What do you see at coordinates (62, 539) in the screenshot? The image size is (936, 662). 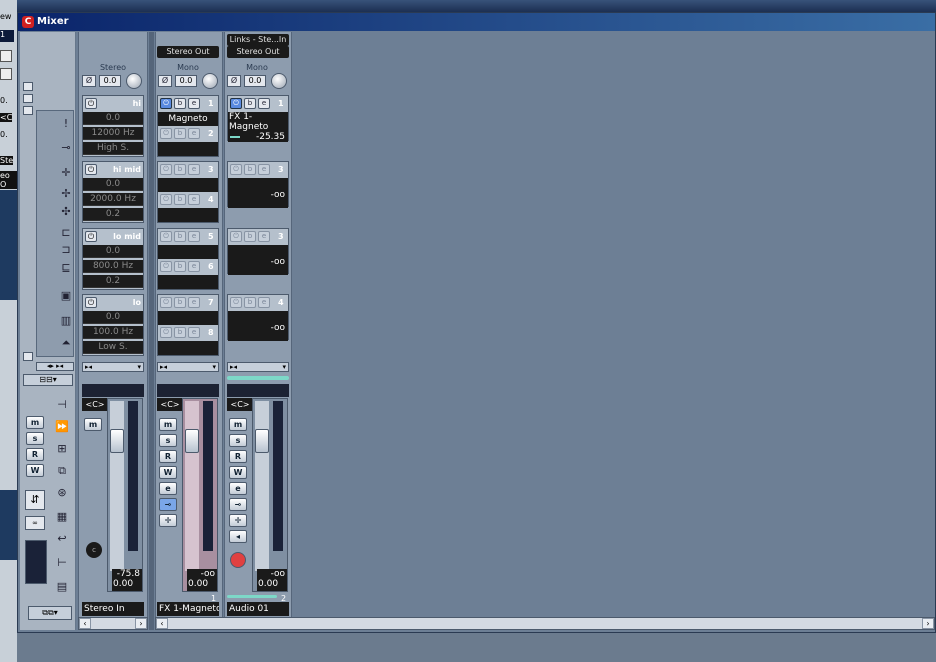 I see `return-icon: ↩` at bounding box center [62, 539].